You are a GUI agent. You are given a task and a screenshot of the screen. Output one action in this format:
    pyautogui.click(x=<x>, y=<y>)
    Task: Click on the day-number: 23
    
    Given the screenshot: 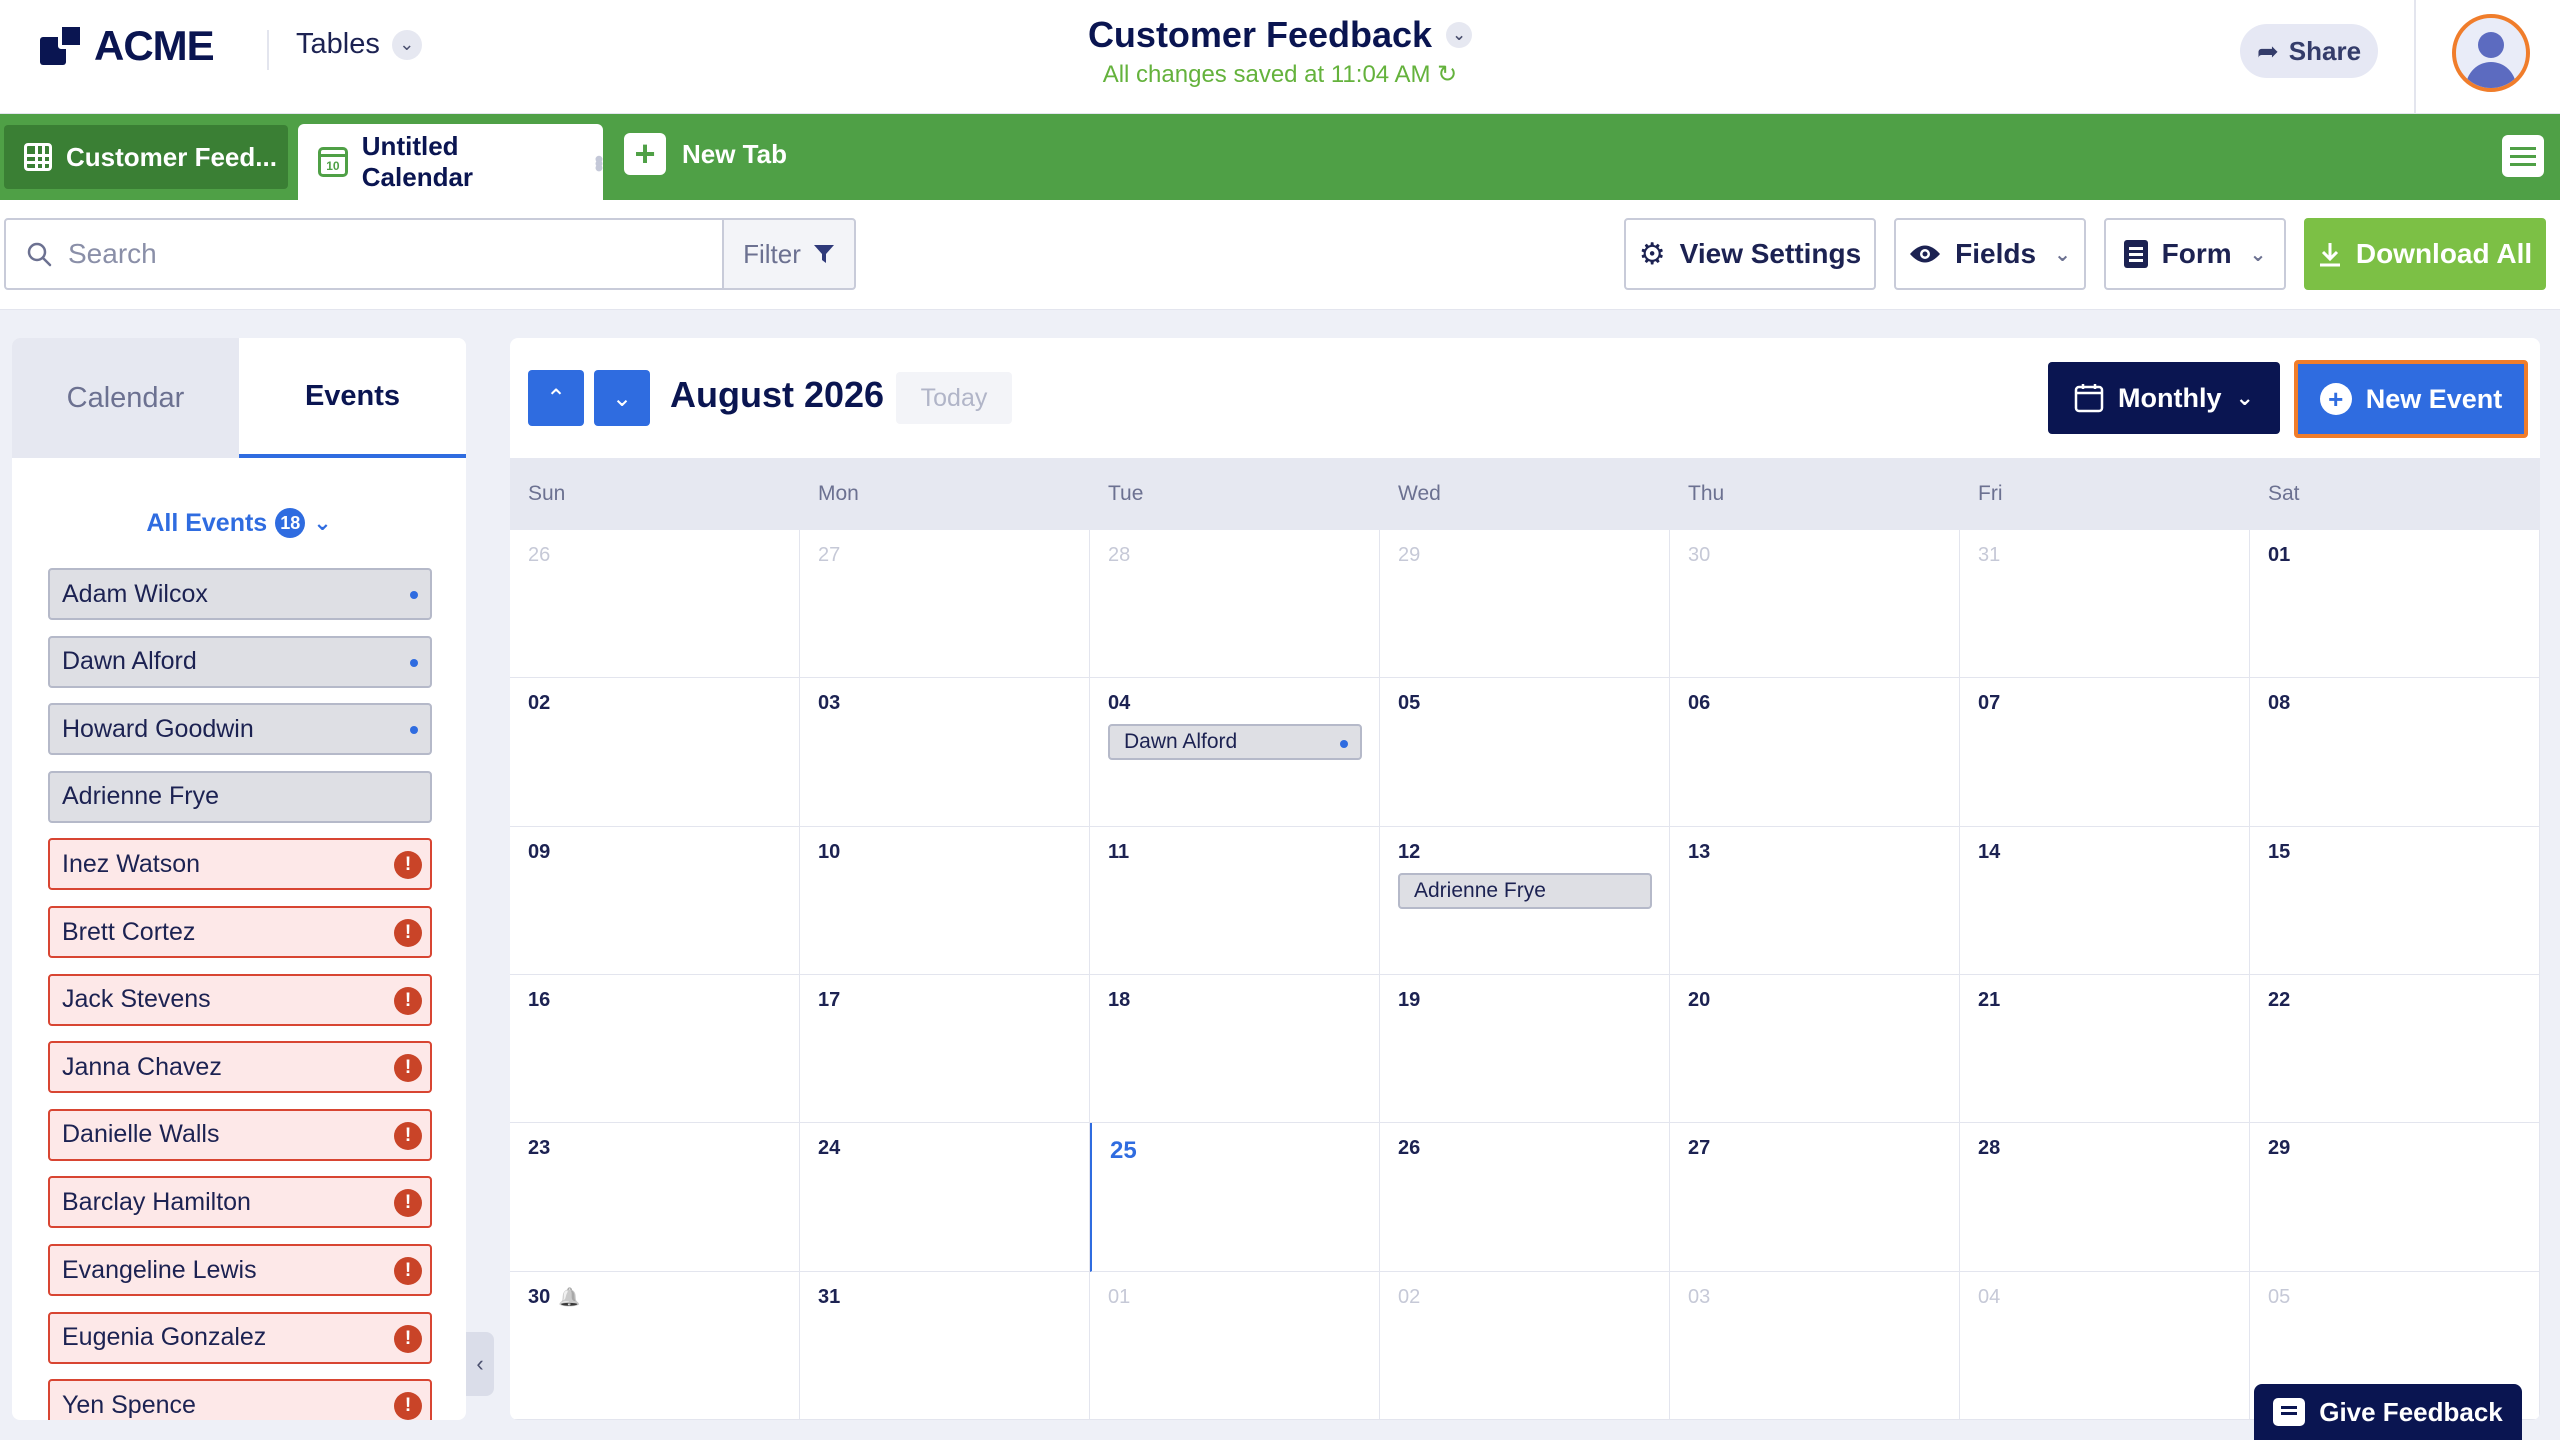 What is the action you would take?
    pyautogui.click(x=539, y=1148)
    